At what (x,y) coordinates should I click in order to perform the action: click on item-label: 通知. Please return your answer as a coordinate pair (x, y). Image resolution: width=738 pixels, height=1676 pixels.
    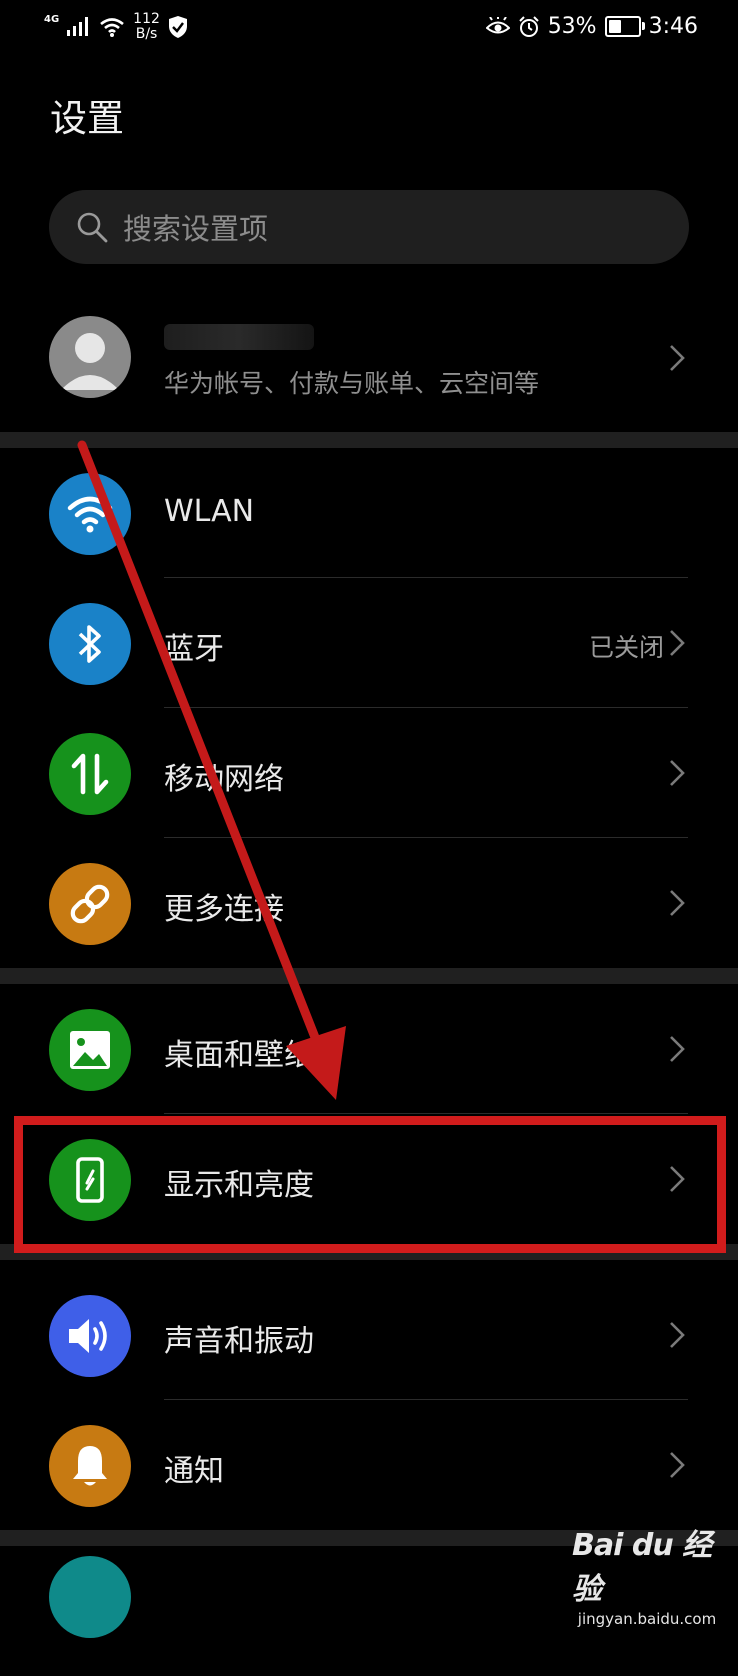
    Looking at the image, I should click on (194, 1471).